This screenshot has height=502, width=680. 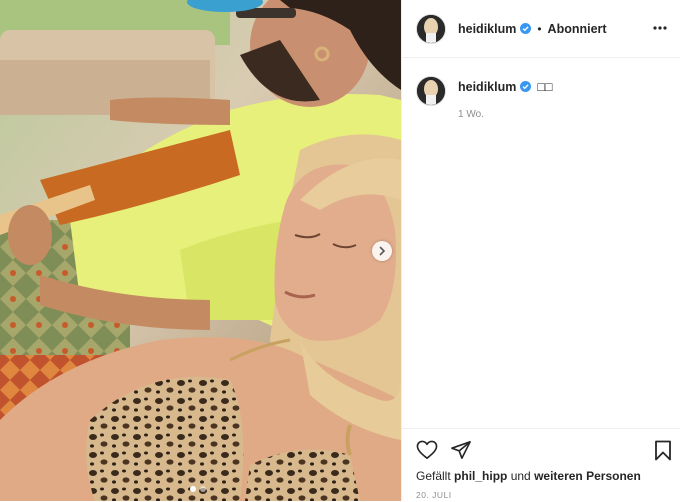 I want to click on chevron-right-icon, so click(x=382, y=251).